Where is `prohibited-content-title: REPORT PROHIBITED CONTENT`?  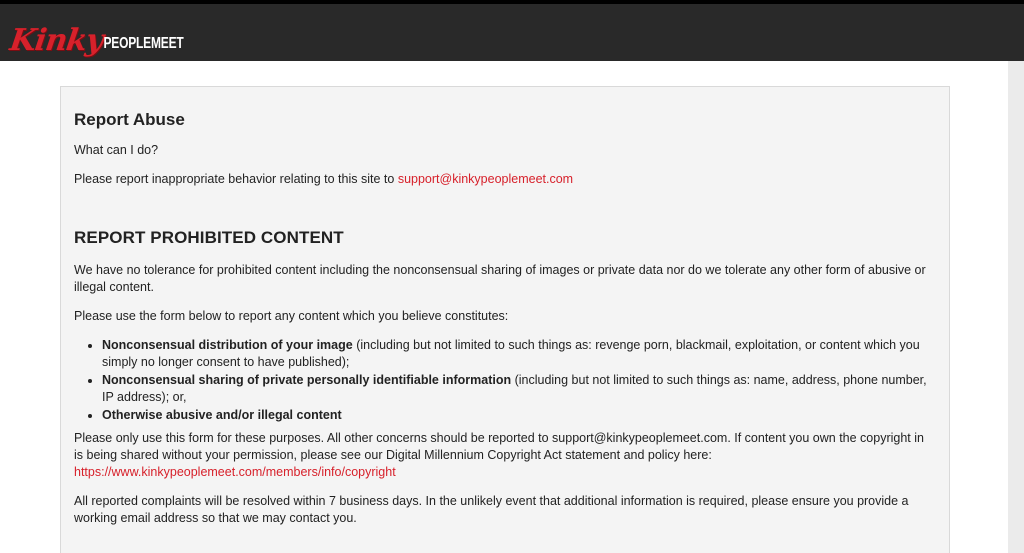
prohibited-content-title: REPORT PROHIBITED CONTENT is located at coordinates (209, 237).